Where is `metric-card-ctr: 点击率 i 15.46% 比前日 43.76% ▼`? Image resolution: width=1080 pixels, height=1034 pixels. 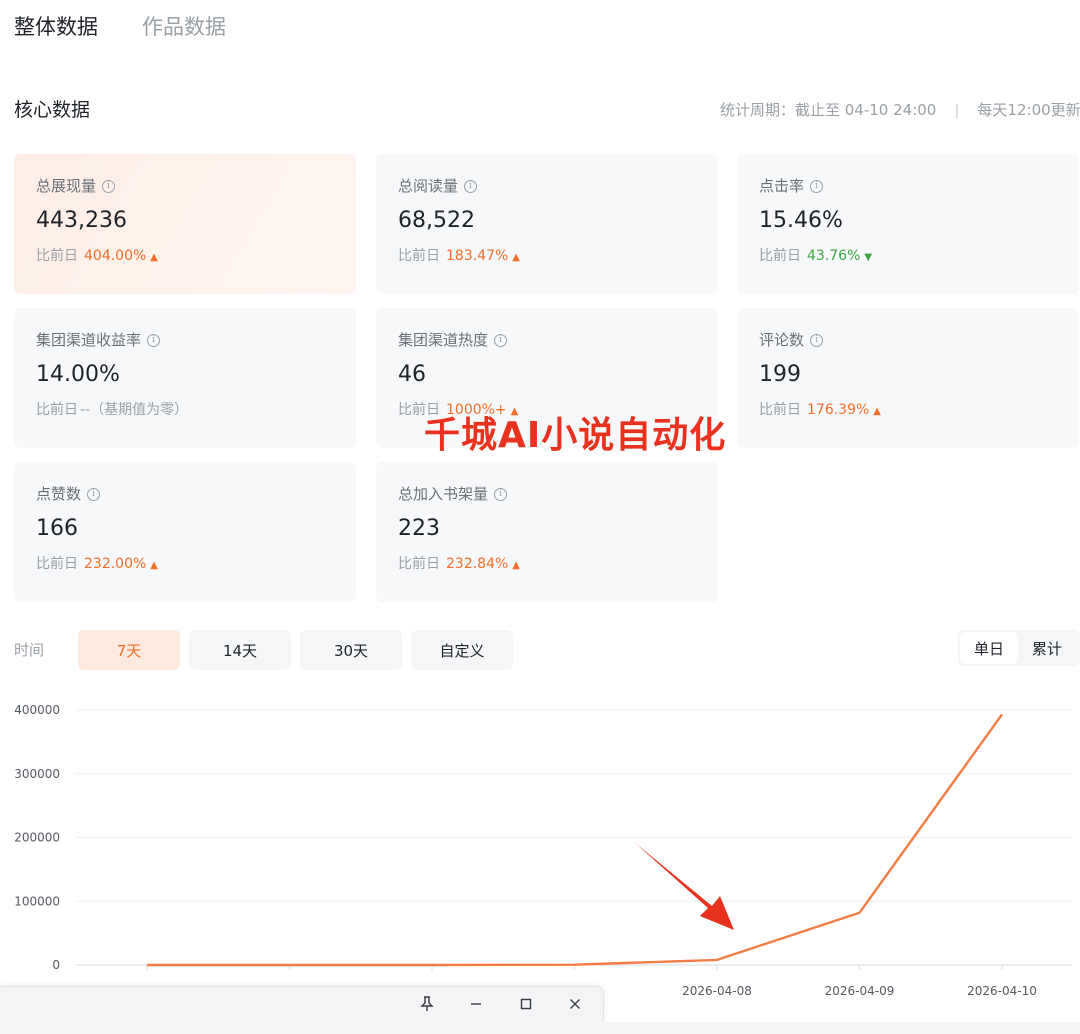 metric-card-ctr: 点击率 i 15.46% 比前日 43.76% ▼ is located at coordinates (908, 224).